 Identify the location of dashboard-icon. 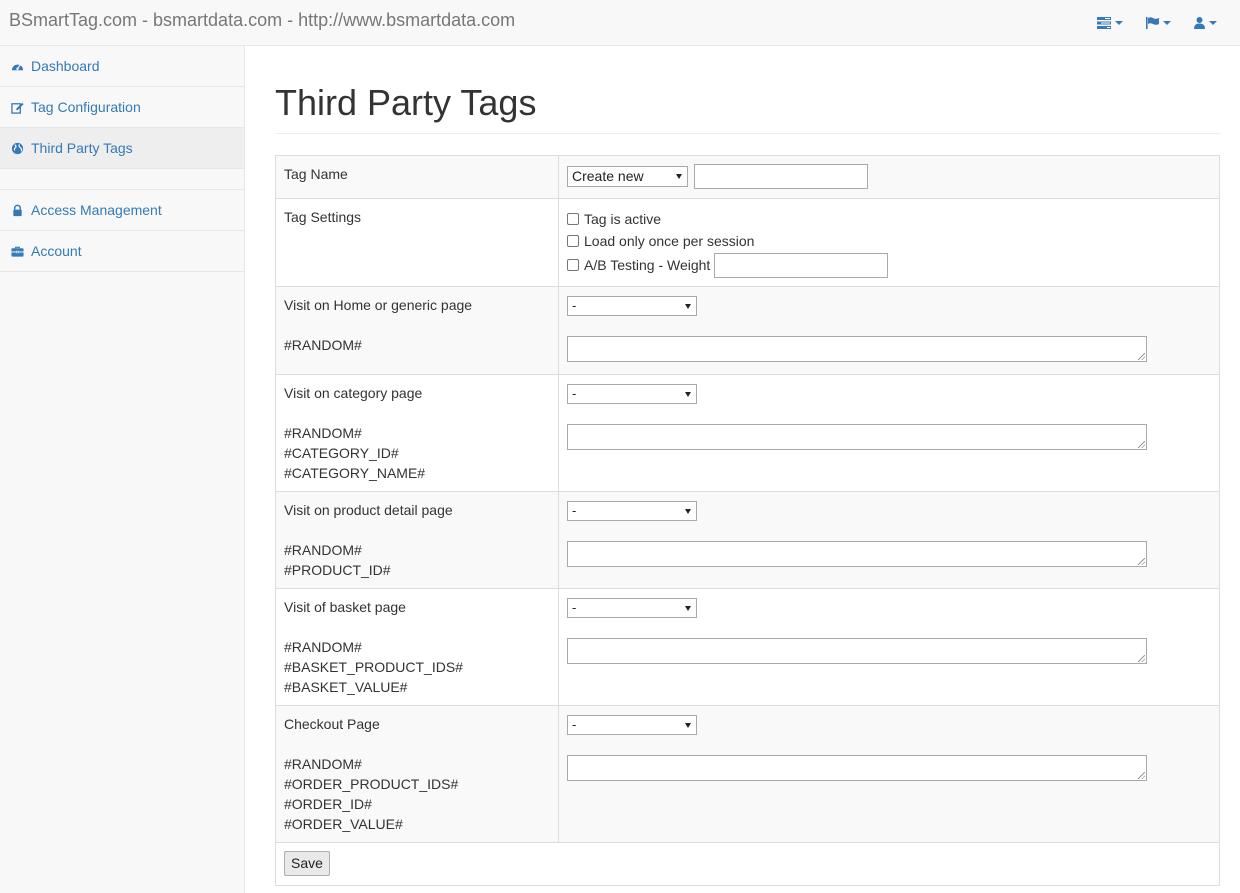
(17, 66).